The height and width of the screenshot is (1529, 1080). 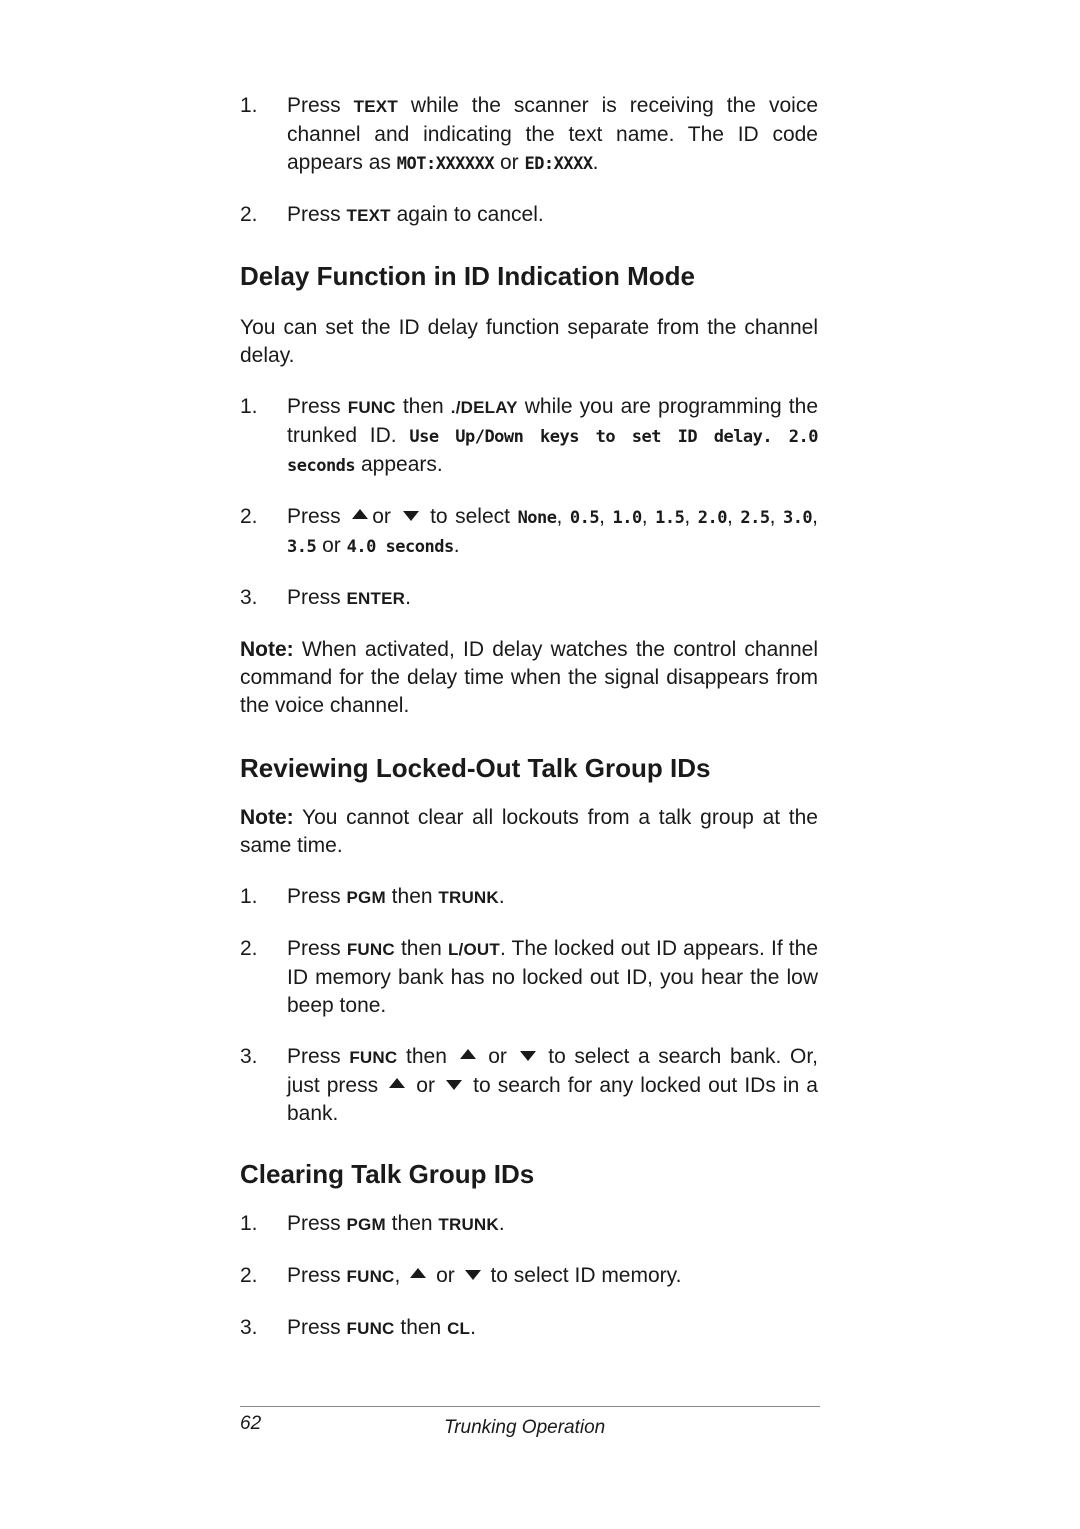 I want to click on footer-divider, so click(x=530, y=1406).